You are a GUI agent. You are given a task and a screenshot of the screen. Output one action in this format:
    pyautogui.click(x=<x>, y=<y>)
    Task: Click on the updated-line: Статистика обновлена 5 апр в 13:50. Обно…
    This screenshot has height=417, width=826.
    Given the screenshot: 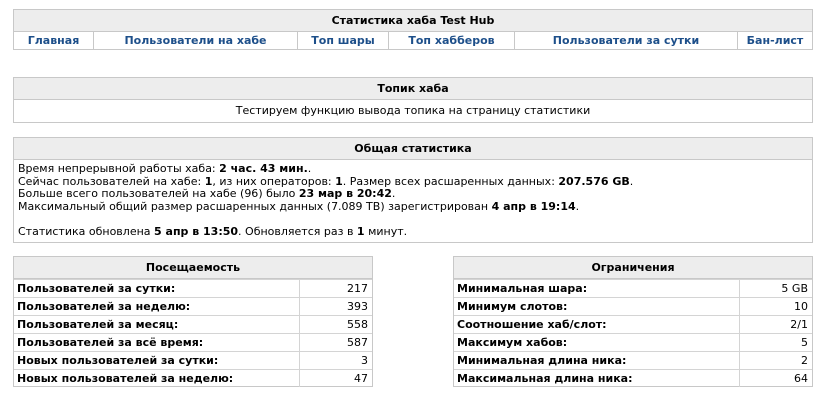 What is the action you would take?
    pyautogui.click(x=213, y=231)
    